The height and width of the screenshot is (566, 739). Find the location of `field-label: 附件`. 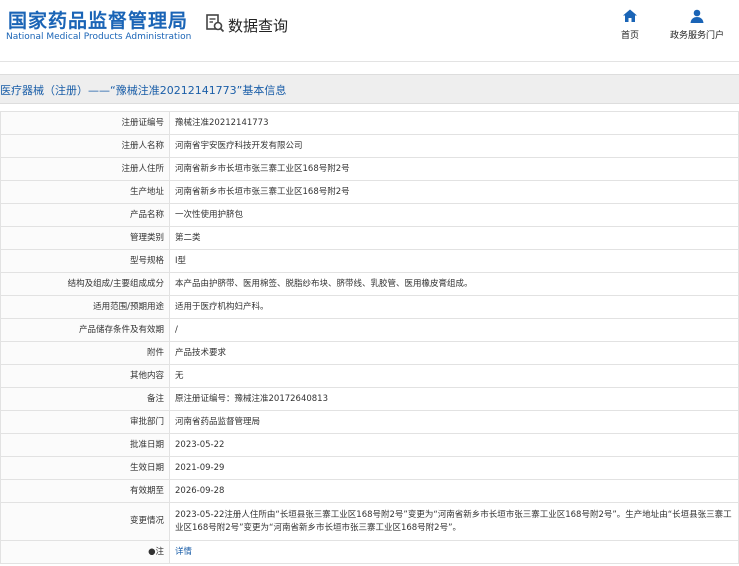

field-label: 附件 is located at coordinates (85, 353).